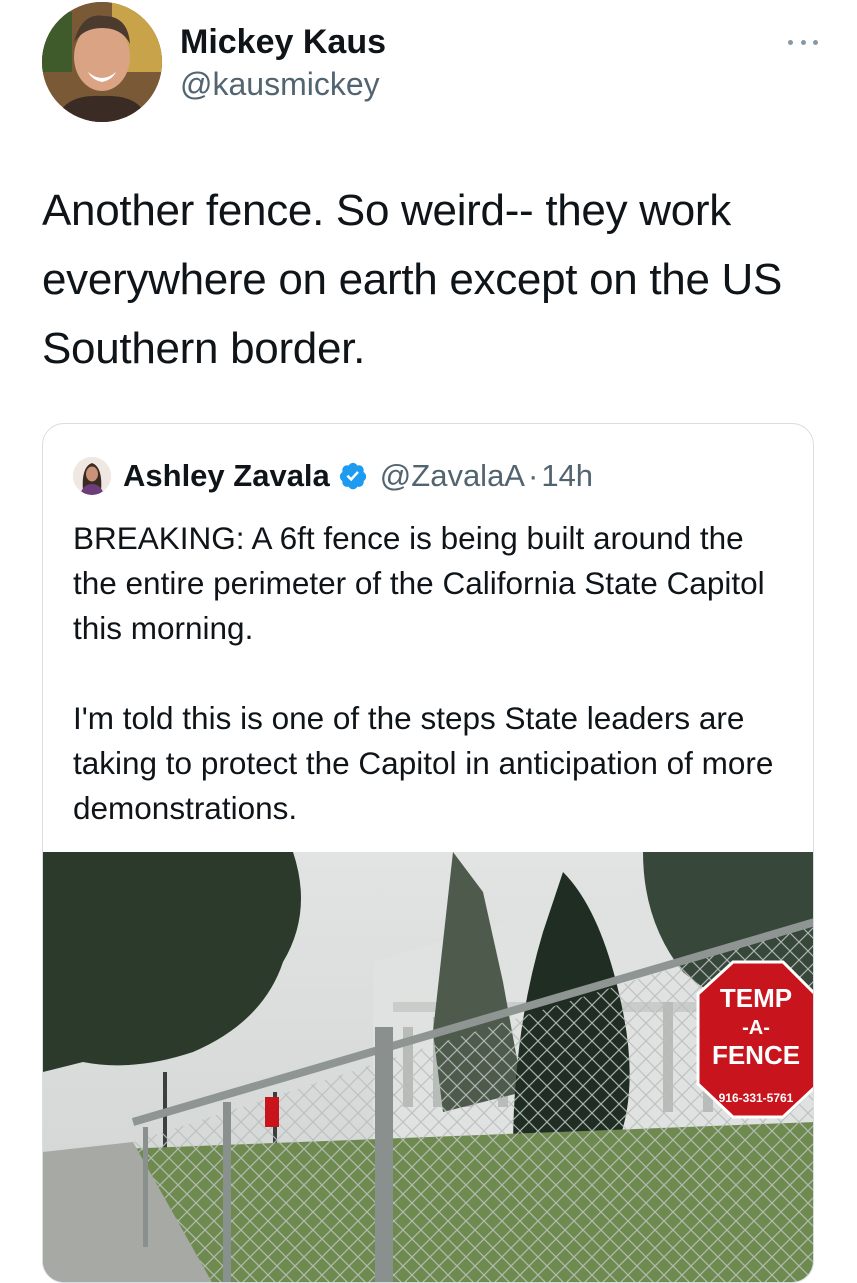 Image resolution: width=857 pixels, height=1283 pixels. Describe the element at coordinates (756, 1028) in the screenshot. I see `sign-text-a: -A-` at that location.